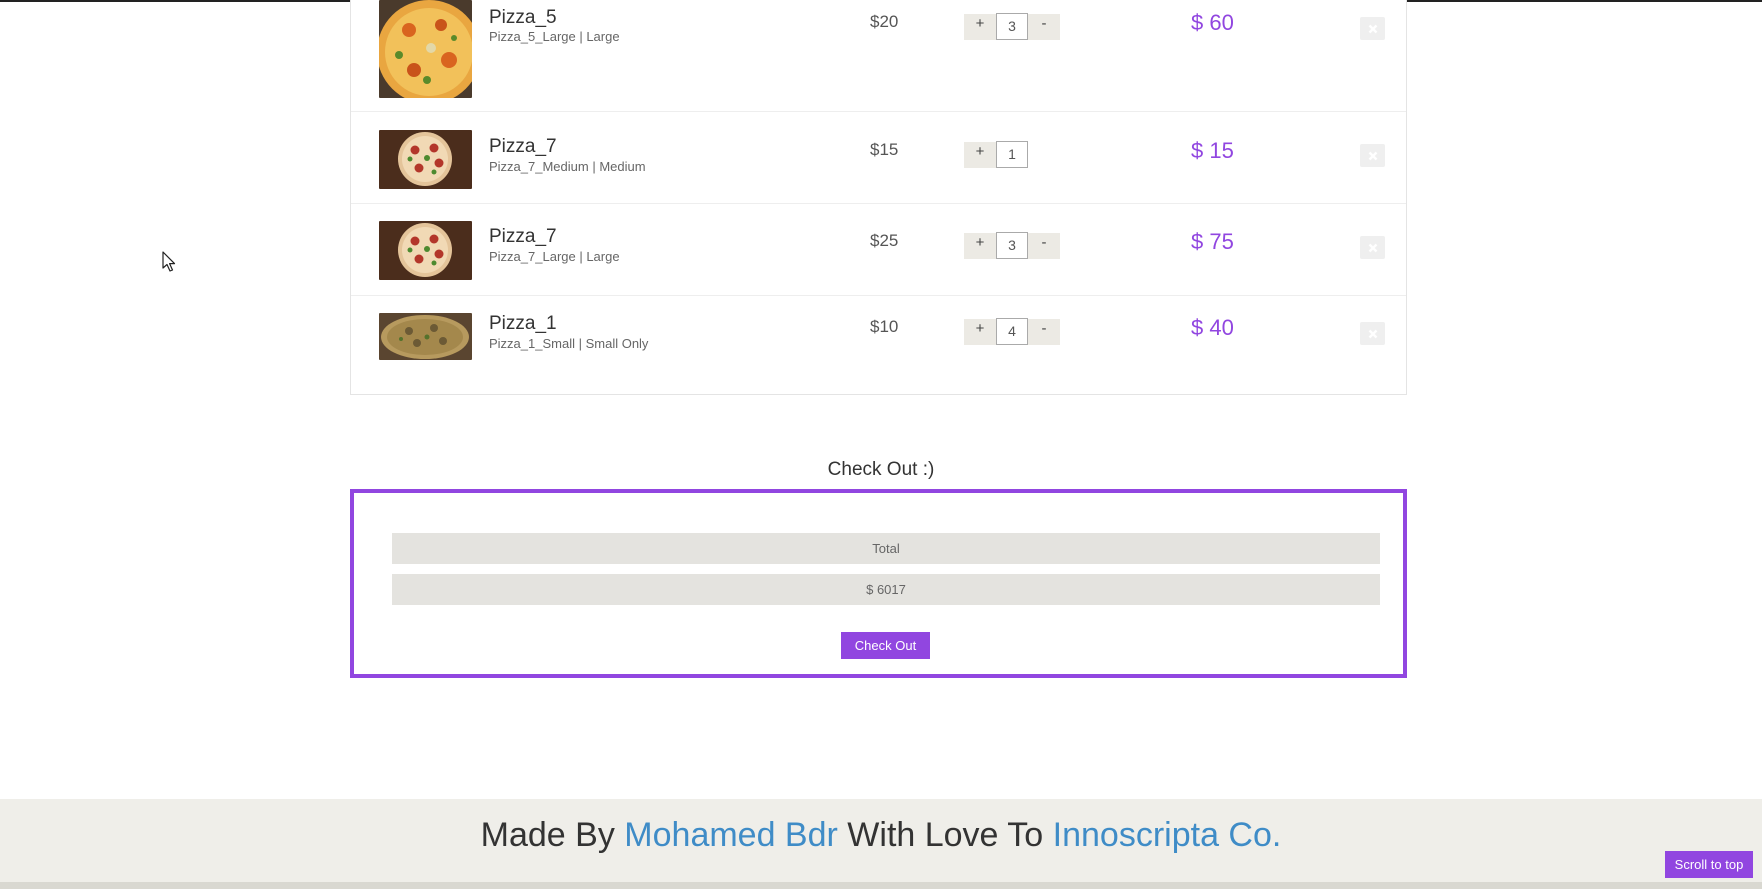 The height and width of the screenshot is (889, 1762). Describe the element at coordinates (1709, 864) in the screenshot. I see `scroll-to-top-button: Scroll to top` at that location.